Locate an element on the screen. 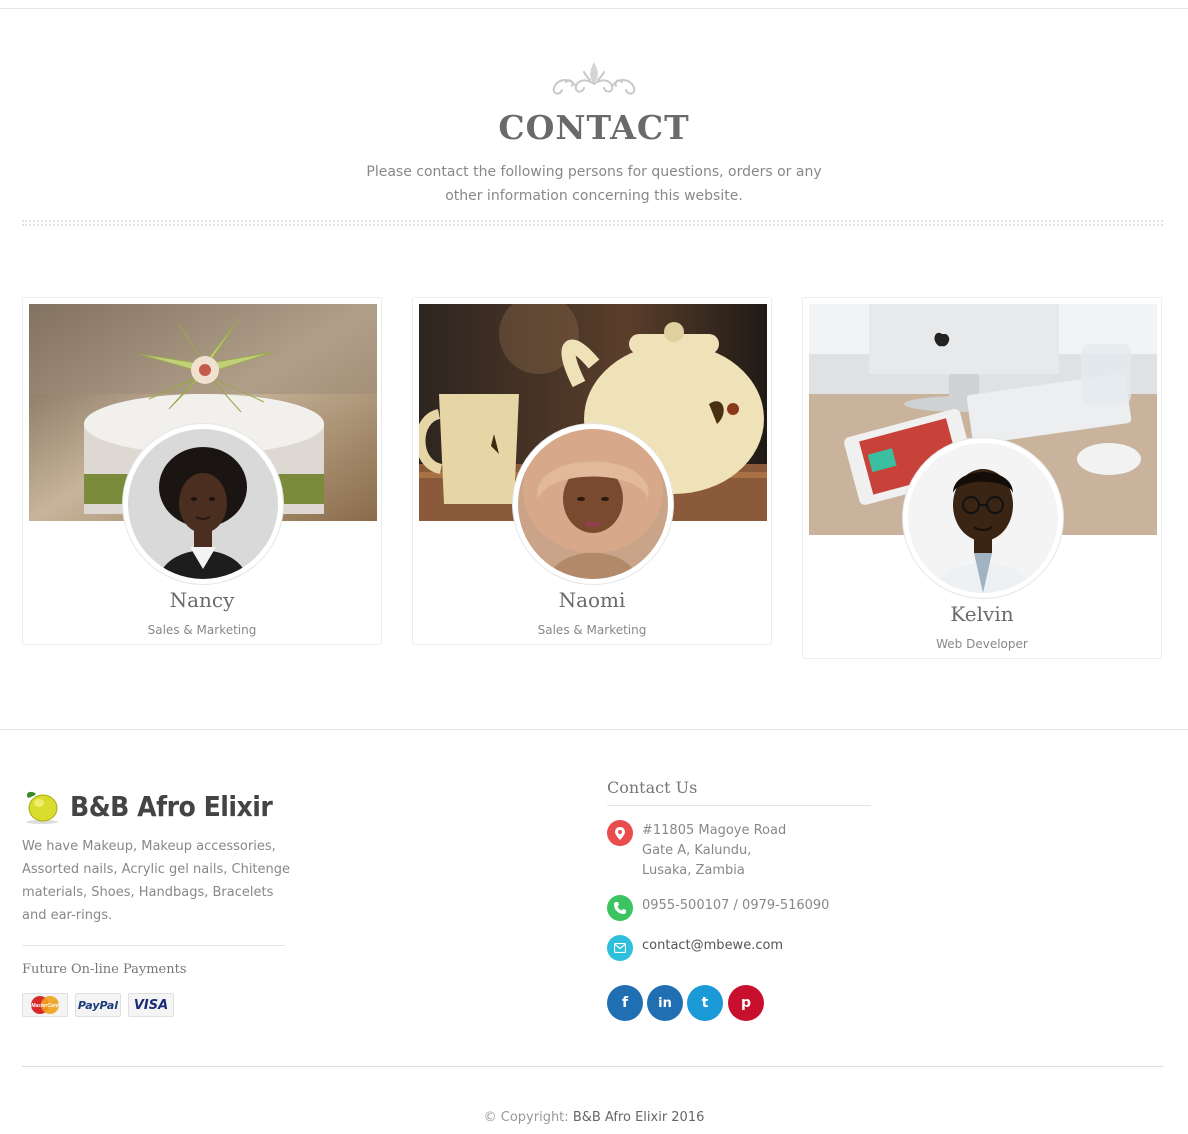 This screenshot has width=1188, height=1134. payments-title: Future On-line Payments is located at coordinates (104, 969).